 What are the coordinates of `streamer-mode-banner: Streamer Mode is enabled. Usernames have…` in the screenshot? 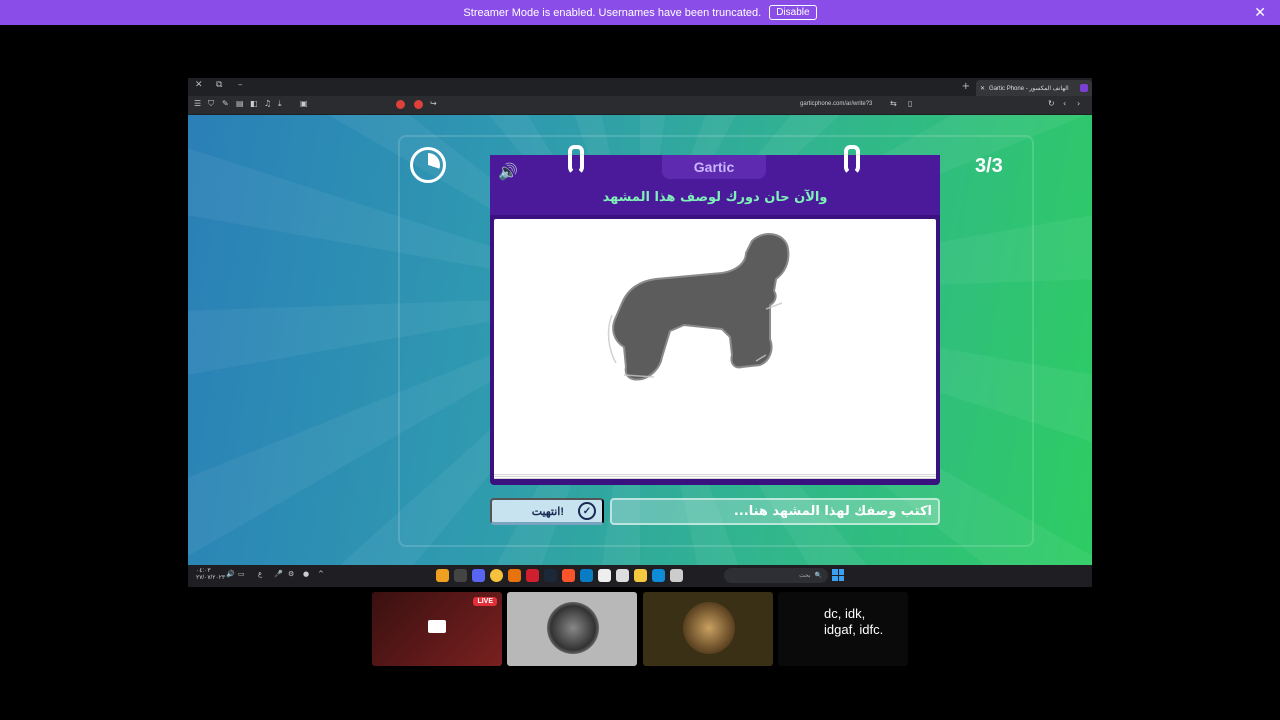 It's located at (640, 12).